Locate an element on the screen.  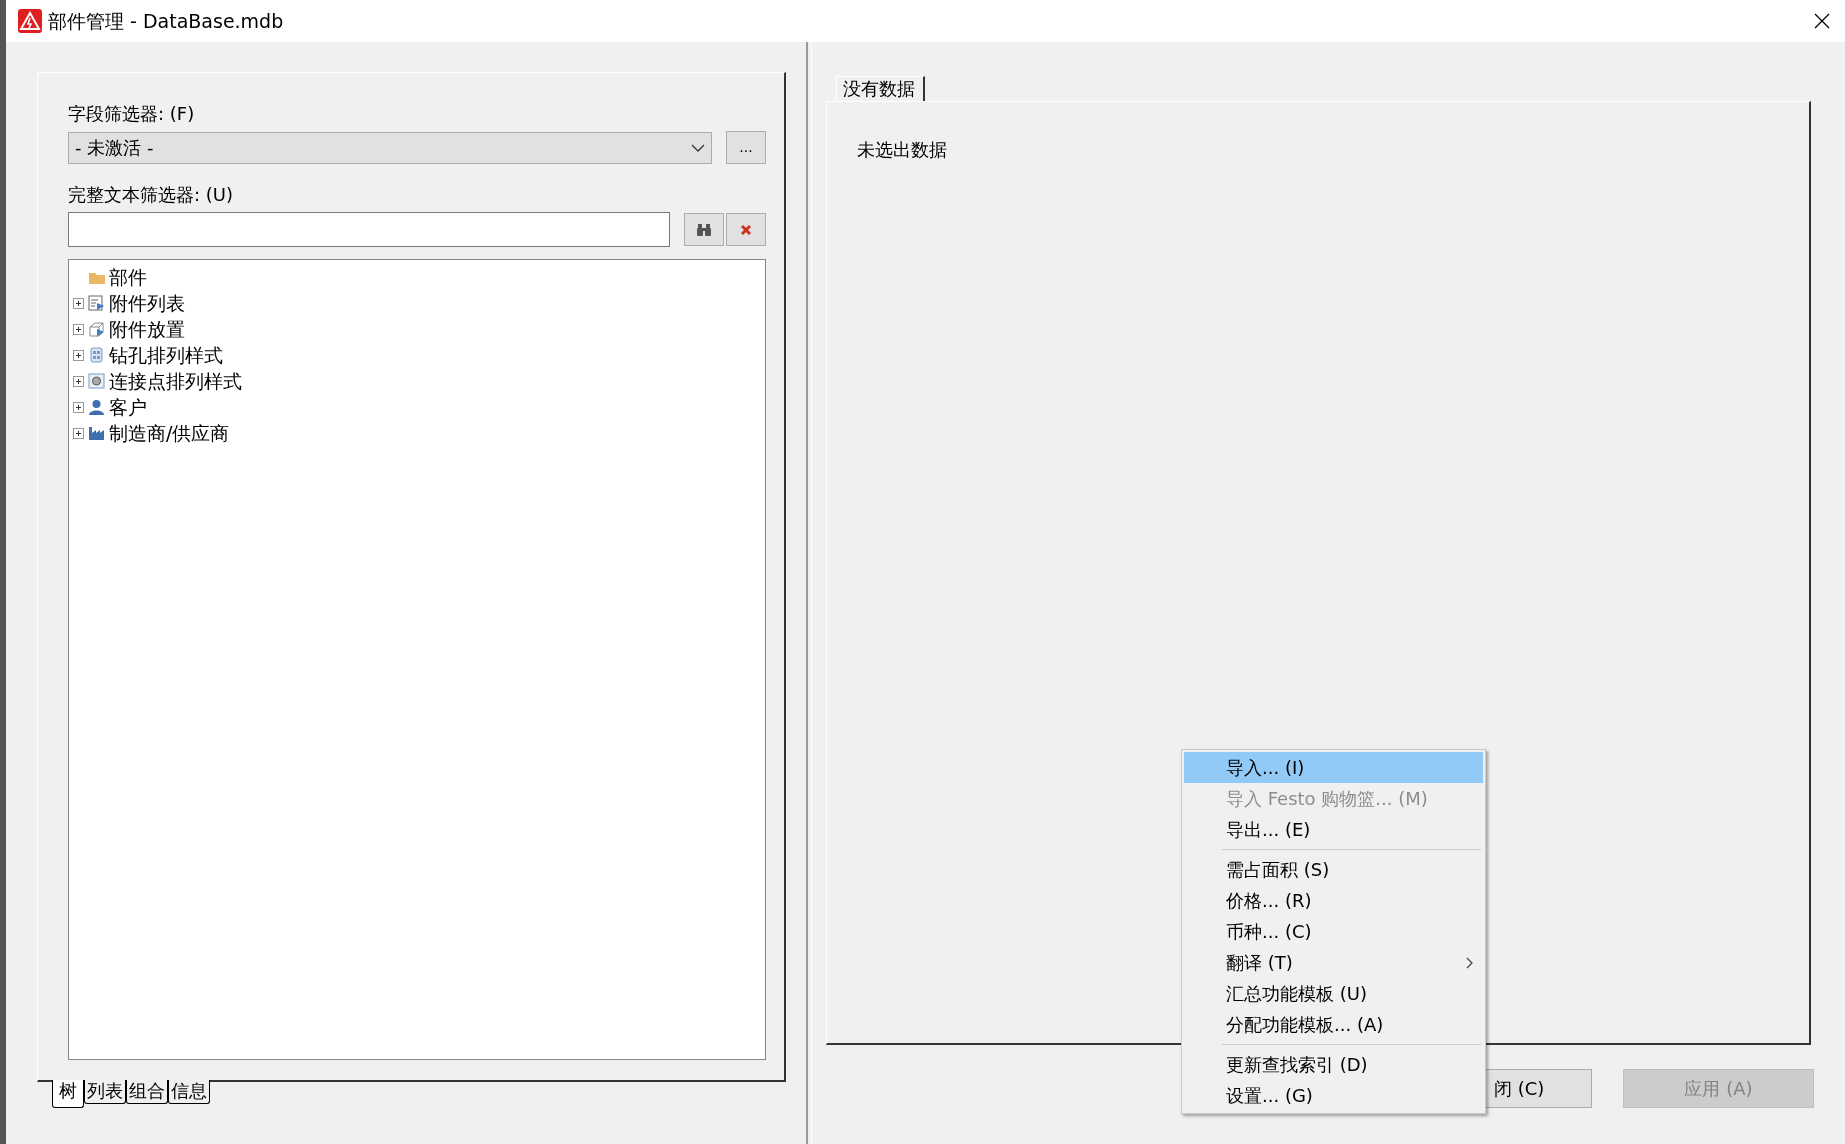
field-filter-dropdown: - 未激活 - is located at coordinates (390, 147).